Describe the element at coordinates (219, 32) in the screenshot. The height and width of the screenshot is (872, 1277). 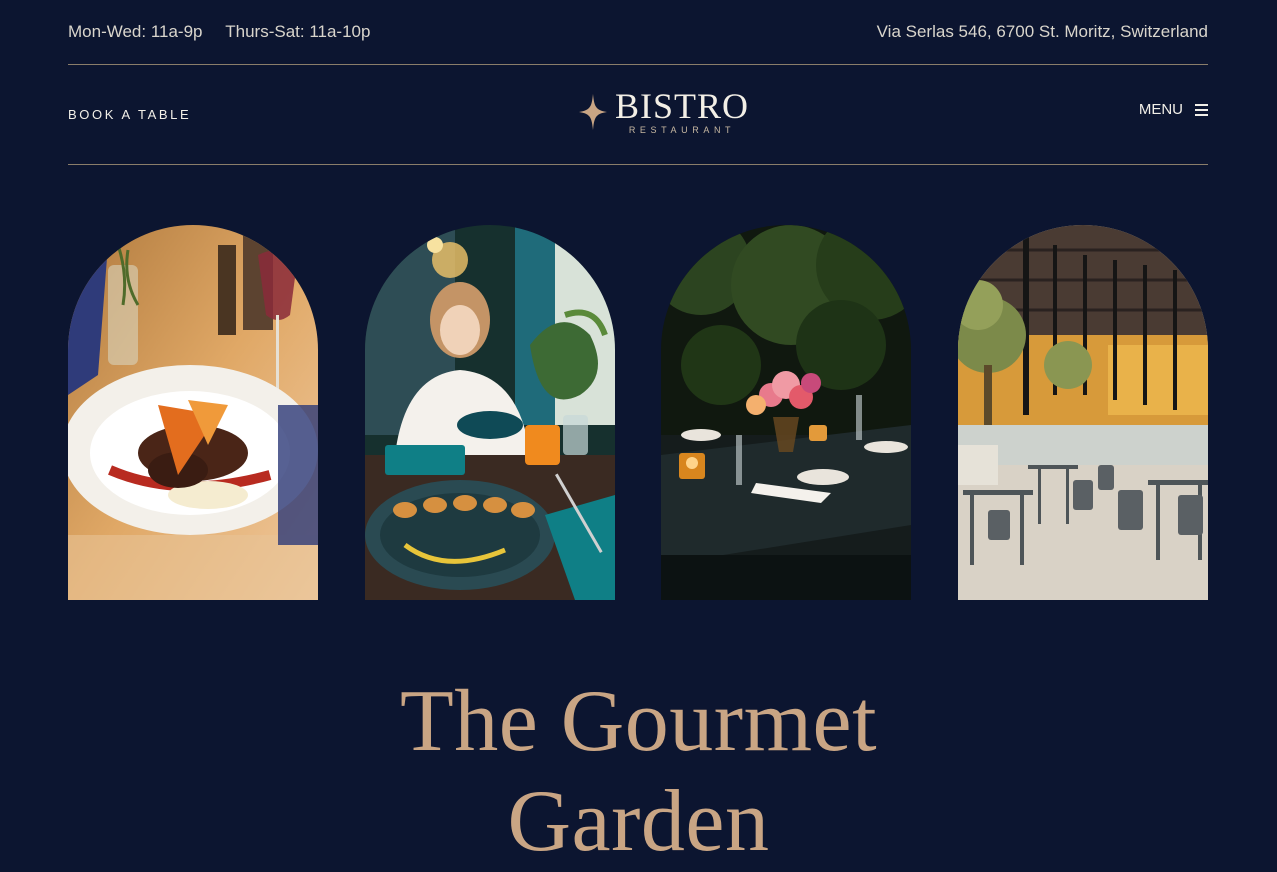
I see `opening-hours: Mon-Wed: 11a-9p Thurs-Sat: 11a-10p` at that location.